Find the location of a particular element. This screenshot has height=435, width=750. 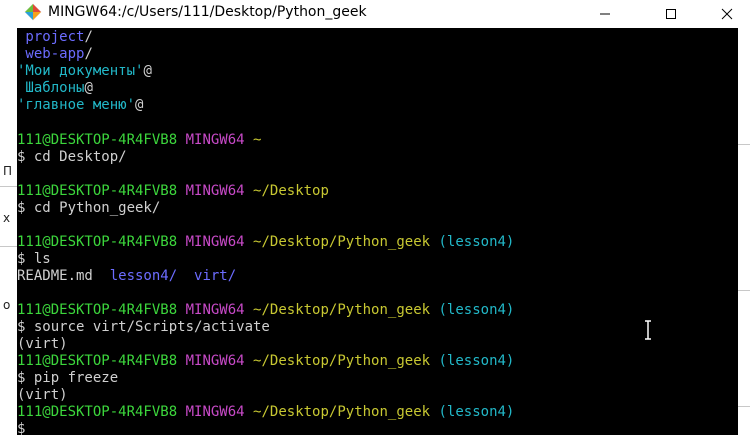

prompt-line: 111@DESKTOP-4R4FVB8 MINGW64 ~ is located at coordinates (139, 140).